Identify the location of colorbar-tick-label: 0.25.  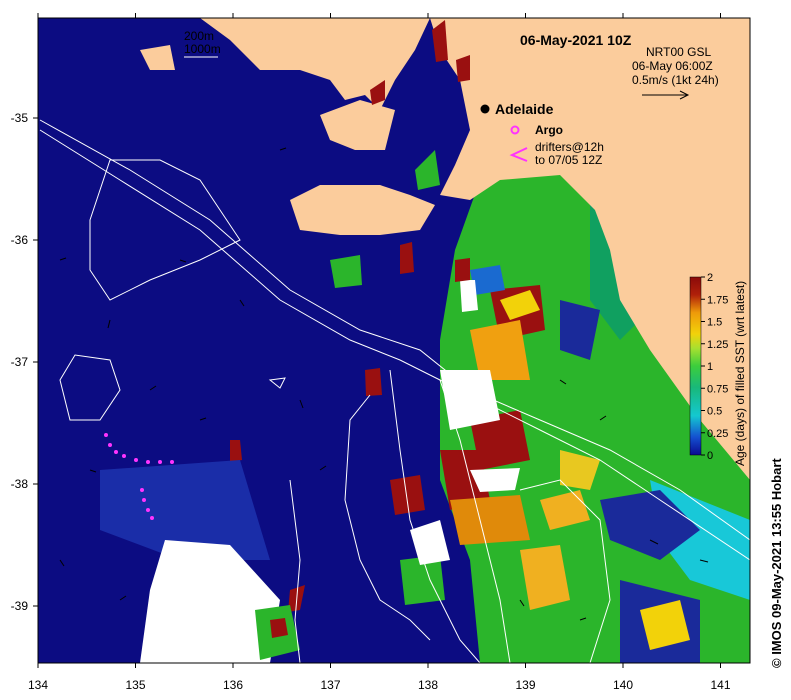
(717, 434).